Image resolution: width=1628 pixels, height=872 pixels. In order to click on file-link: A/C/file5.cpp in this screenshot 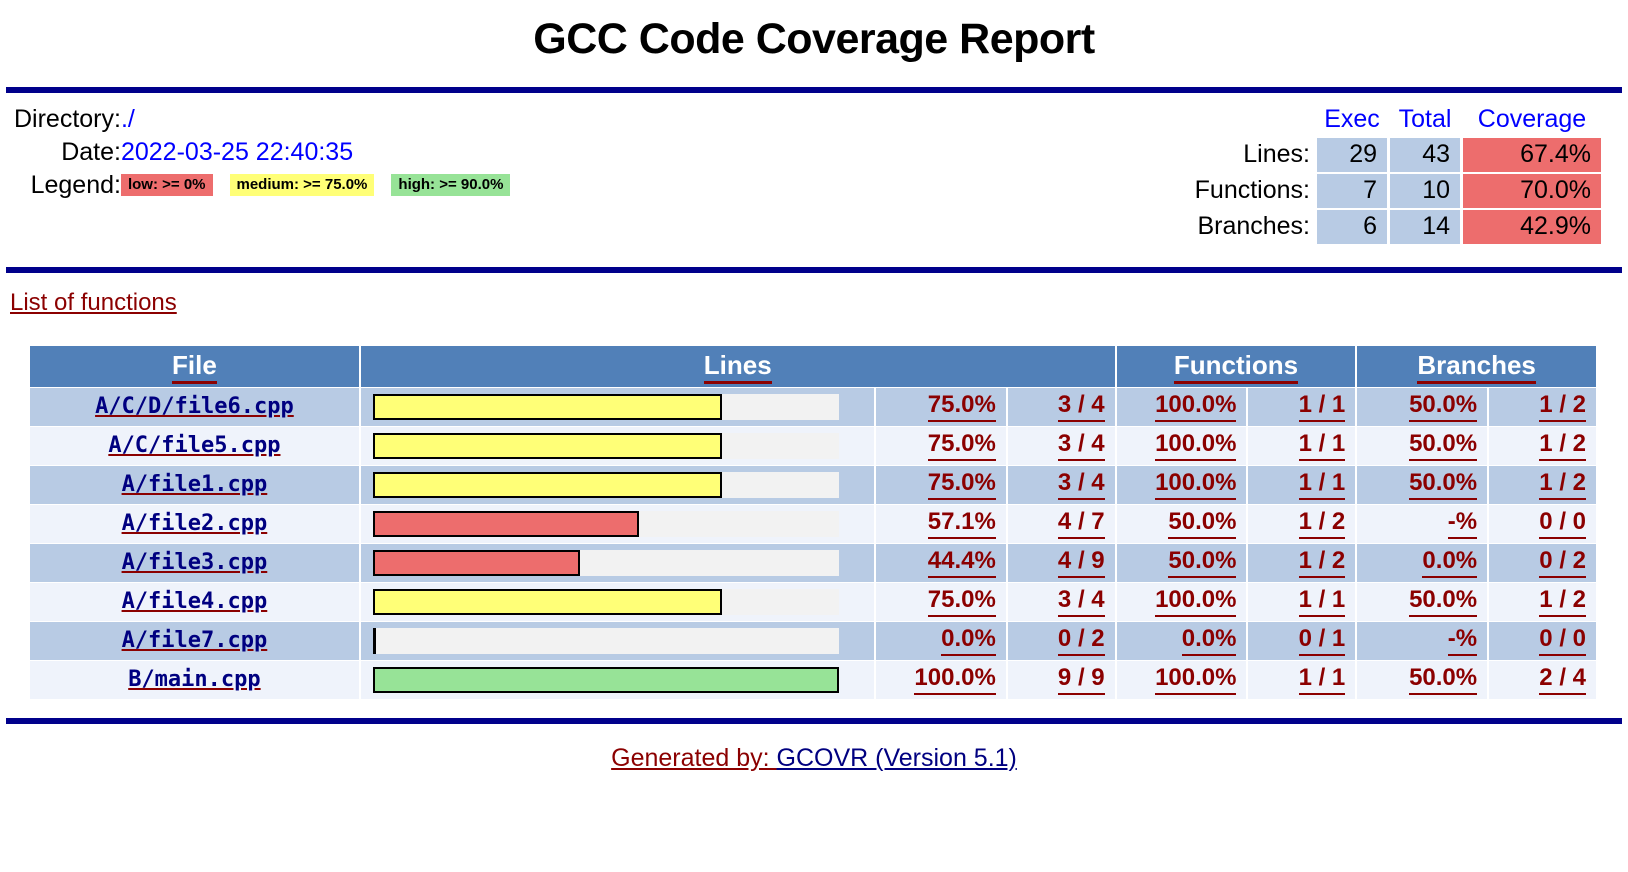, I will do `click(194, 445)`.